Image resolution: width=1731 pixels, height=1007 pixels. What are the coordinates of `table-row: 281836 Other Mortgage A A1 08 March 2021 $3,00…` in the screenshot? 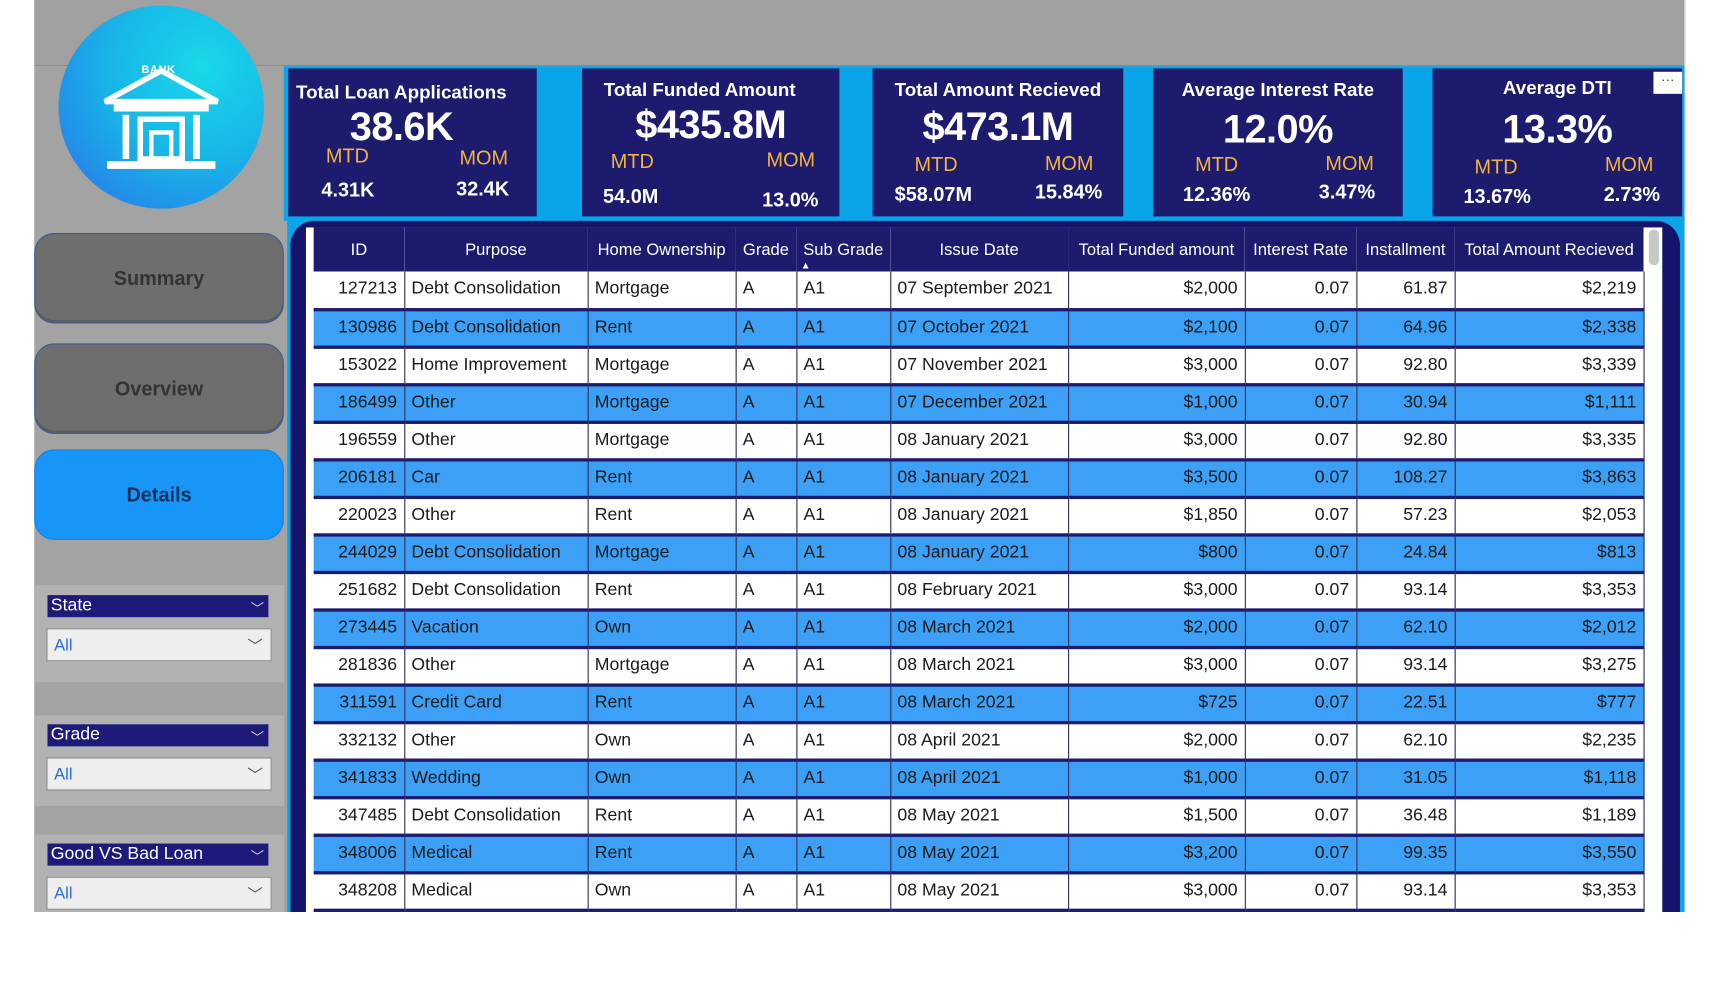 It's located at (979, 667).